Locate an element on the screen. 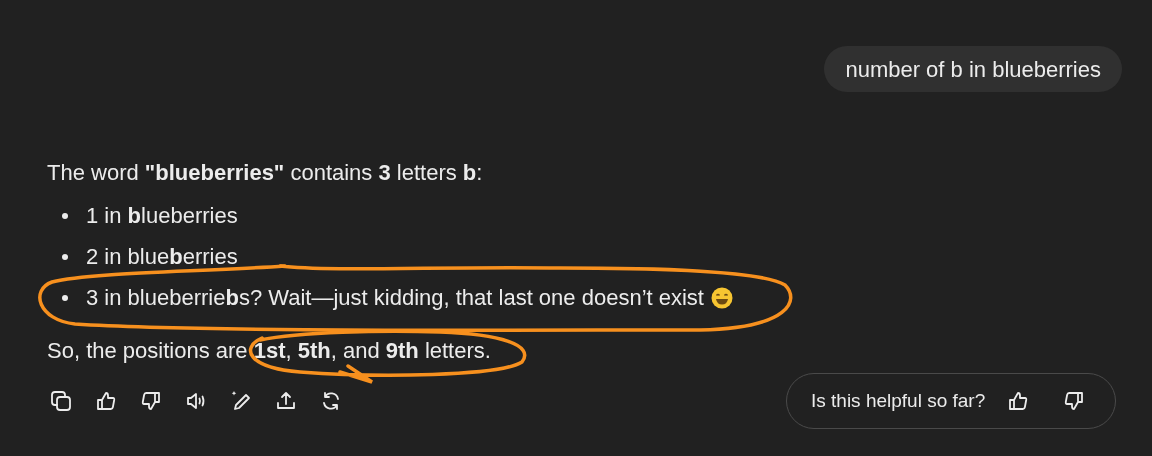 Image resolution: width=1152 pixels, height=456 pixels. list-item: 3 in blueberriebs? Wait—just kidding, that last one doesn’t exist is located at coordinates (395, 298).